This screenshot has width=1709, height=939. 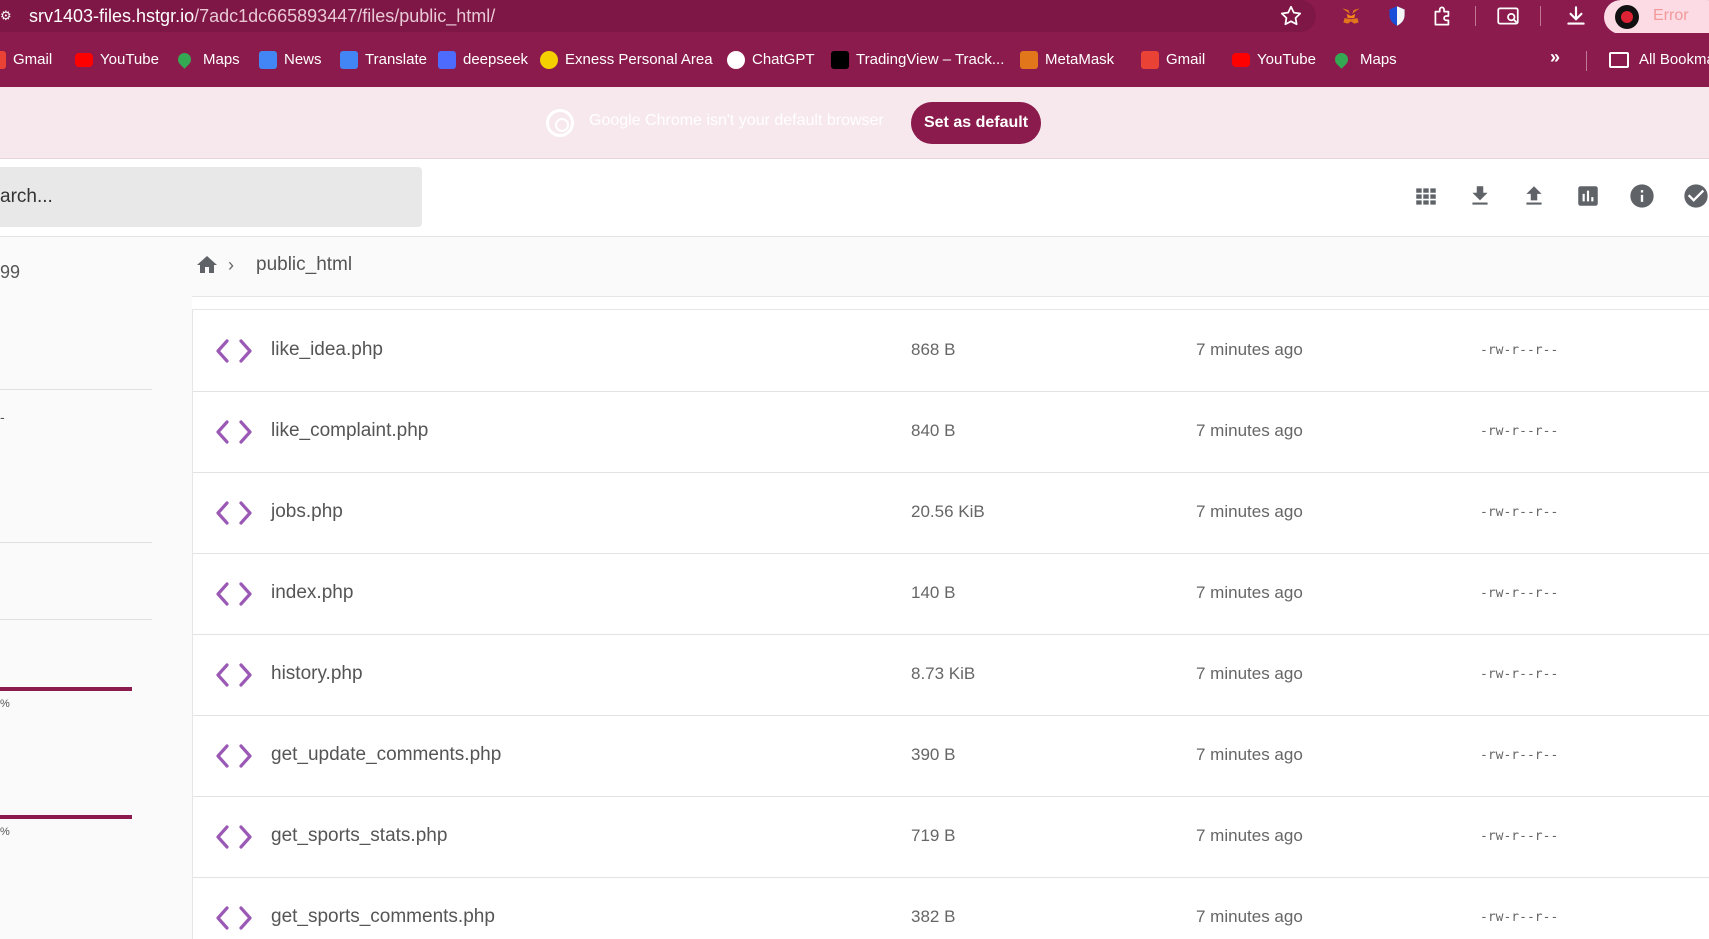 What do you see at coordinates (560, 123) in the screenshot?
I see `chrome-logo-icon` at bounding box center [560, 123].